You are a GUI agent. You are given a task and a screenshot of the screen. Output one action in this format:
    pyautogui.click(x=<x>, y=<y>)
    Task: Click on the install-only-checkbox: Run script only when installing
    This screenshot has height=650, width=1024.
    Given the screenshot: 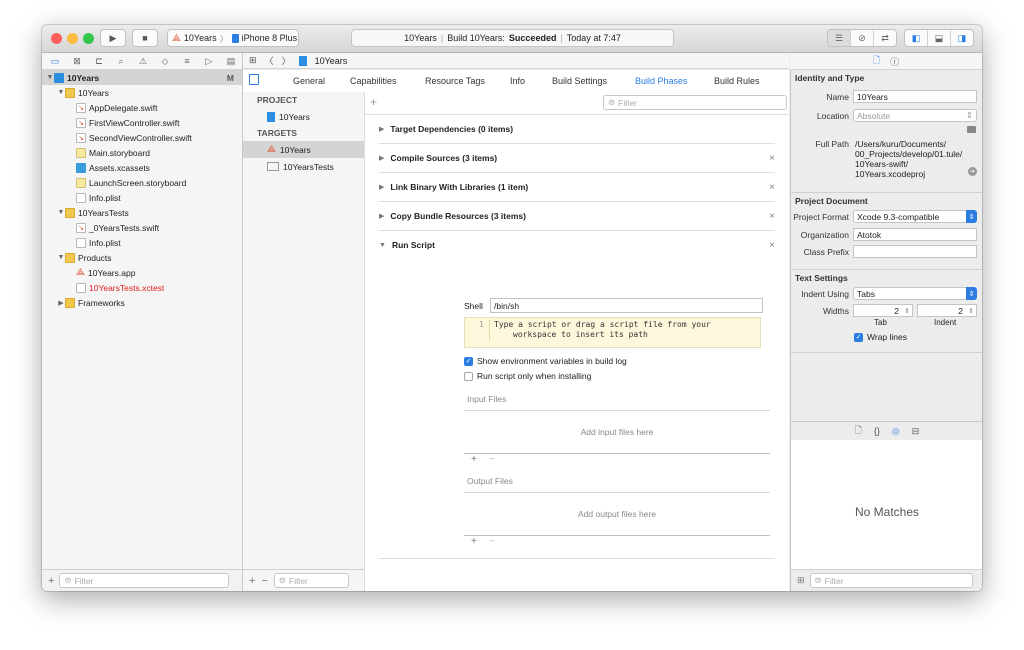 What is the action you would take?
    pyautogui.click(x=527, y=376)
    